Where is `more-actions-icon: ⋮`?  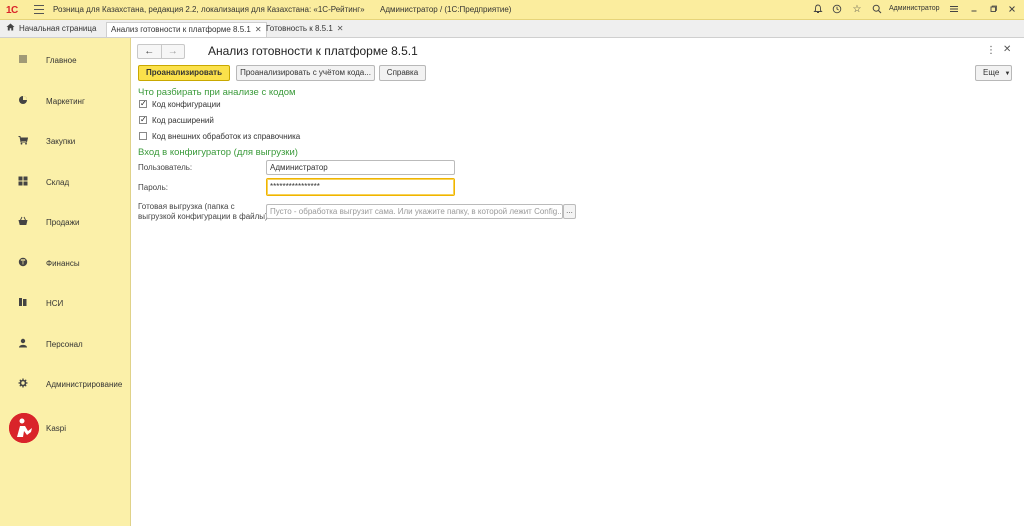 more-actions-icon: ⋮ is located at coordinates (991, 50).